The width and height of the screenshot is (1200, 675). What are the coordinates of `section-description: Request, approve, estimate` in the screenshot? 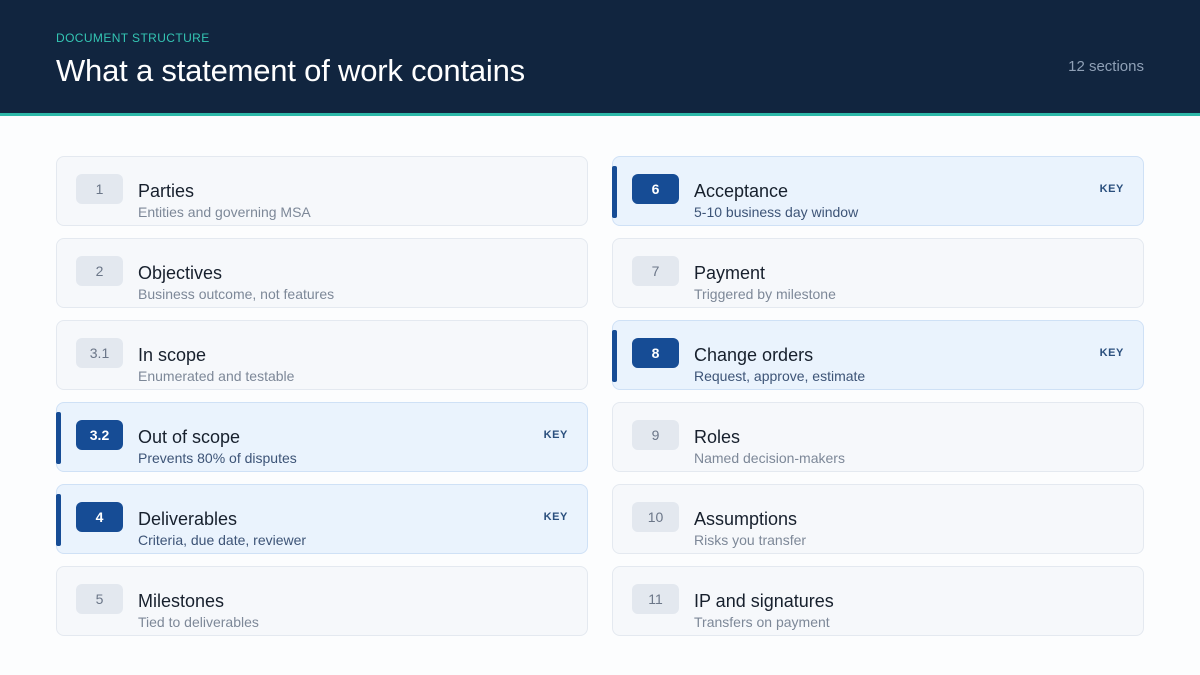 It's located at (780, 376).